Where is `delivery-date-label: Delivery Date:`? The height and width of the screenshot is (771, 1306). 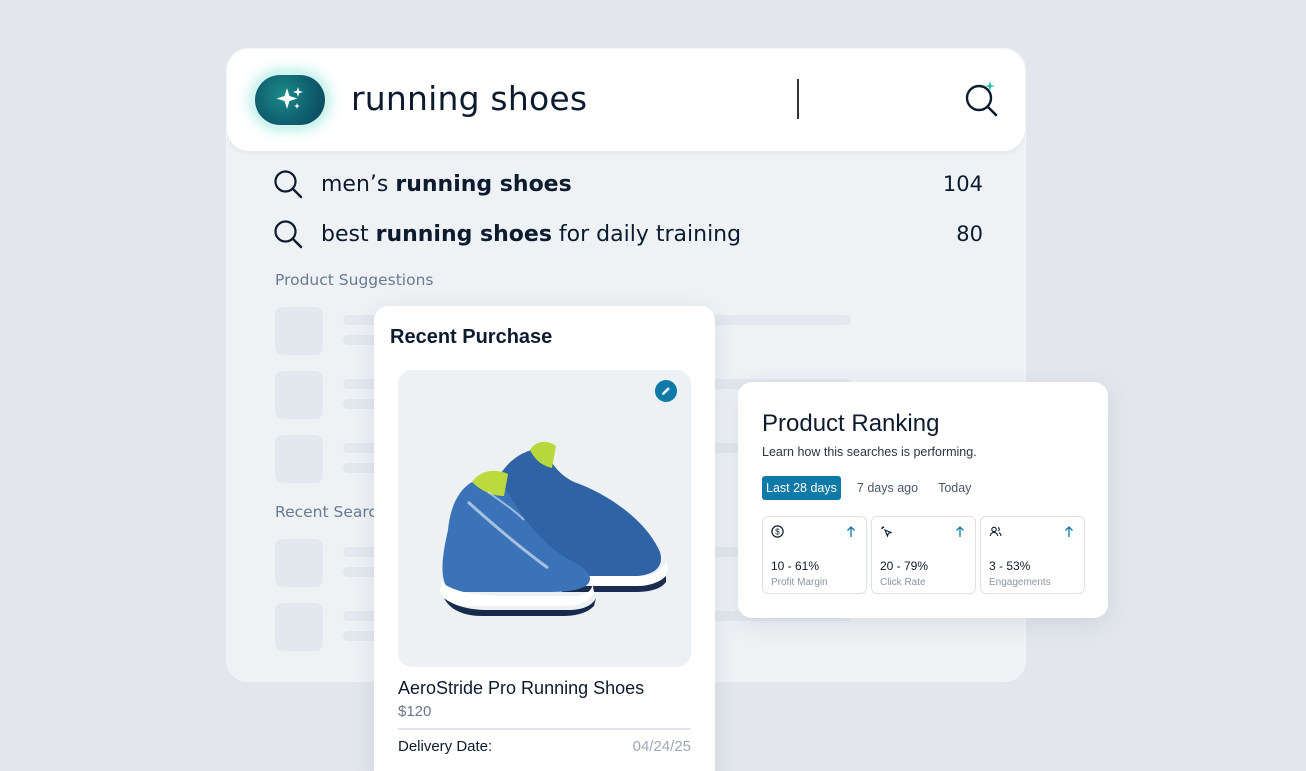 delivery-date-label: Delivery Date: is located at coordinates (445, 746).